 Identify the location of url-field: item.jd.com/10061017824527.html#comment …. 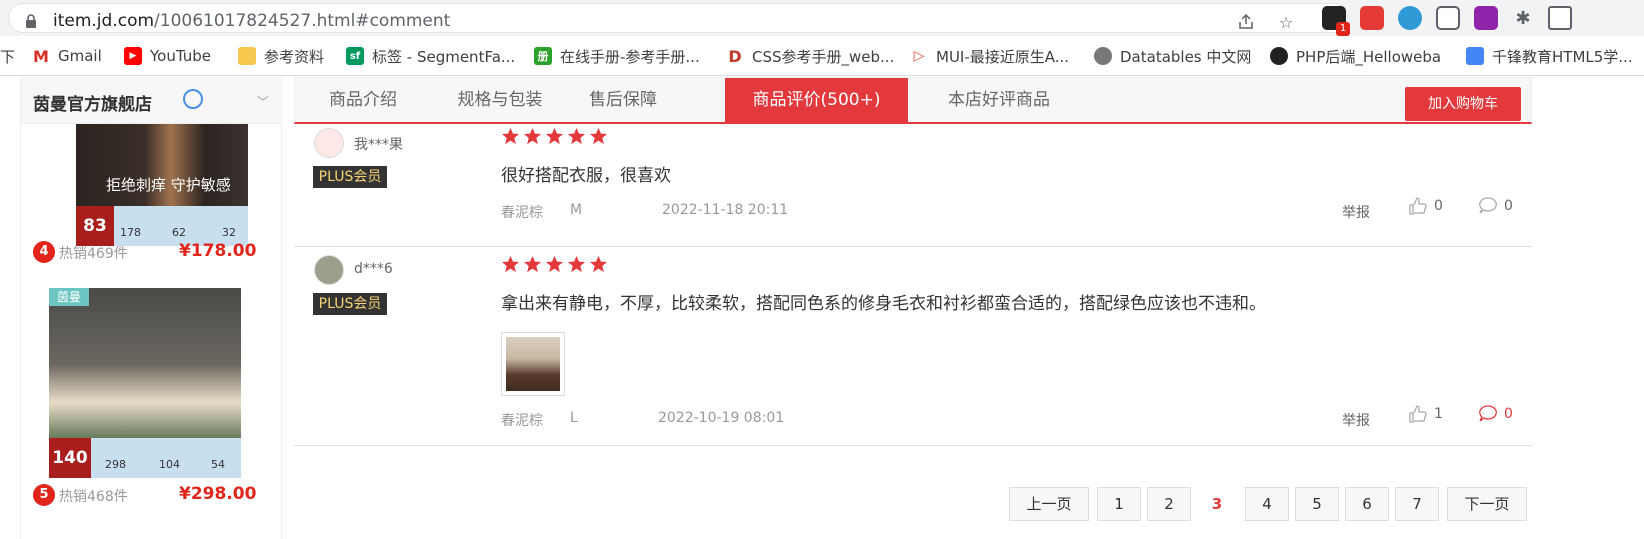
(678, 18).